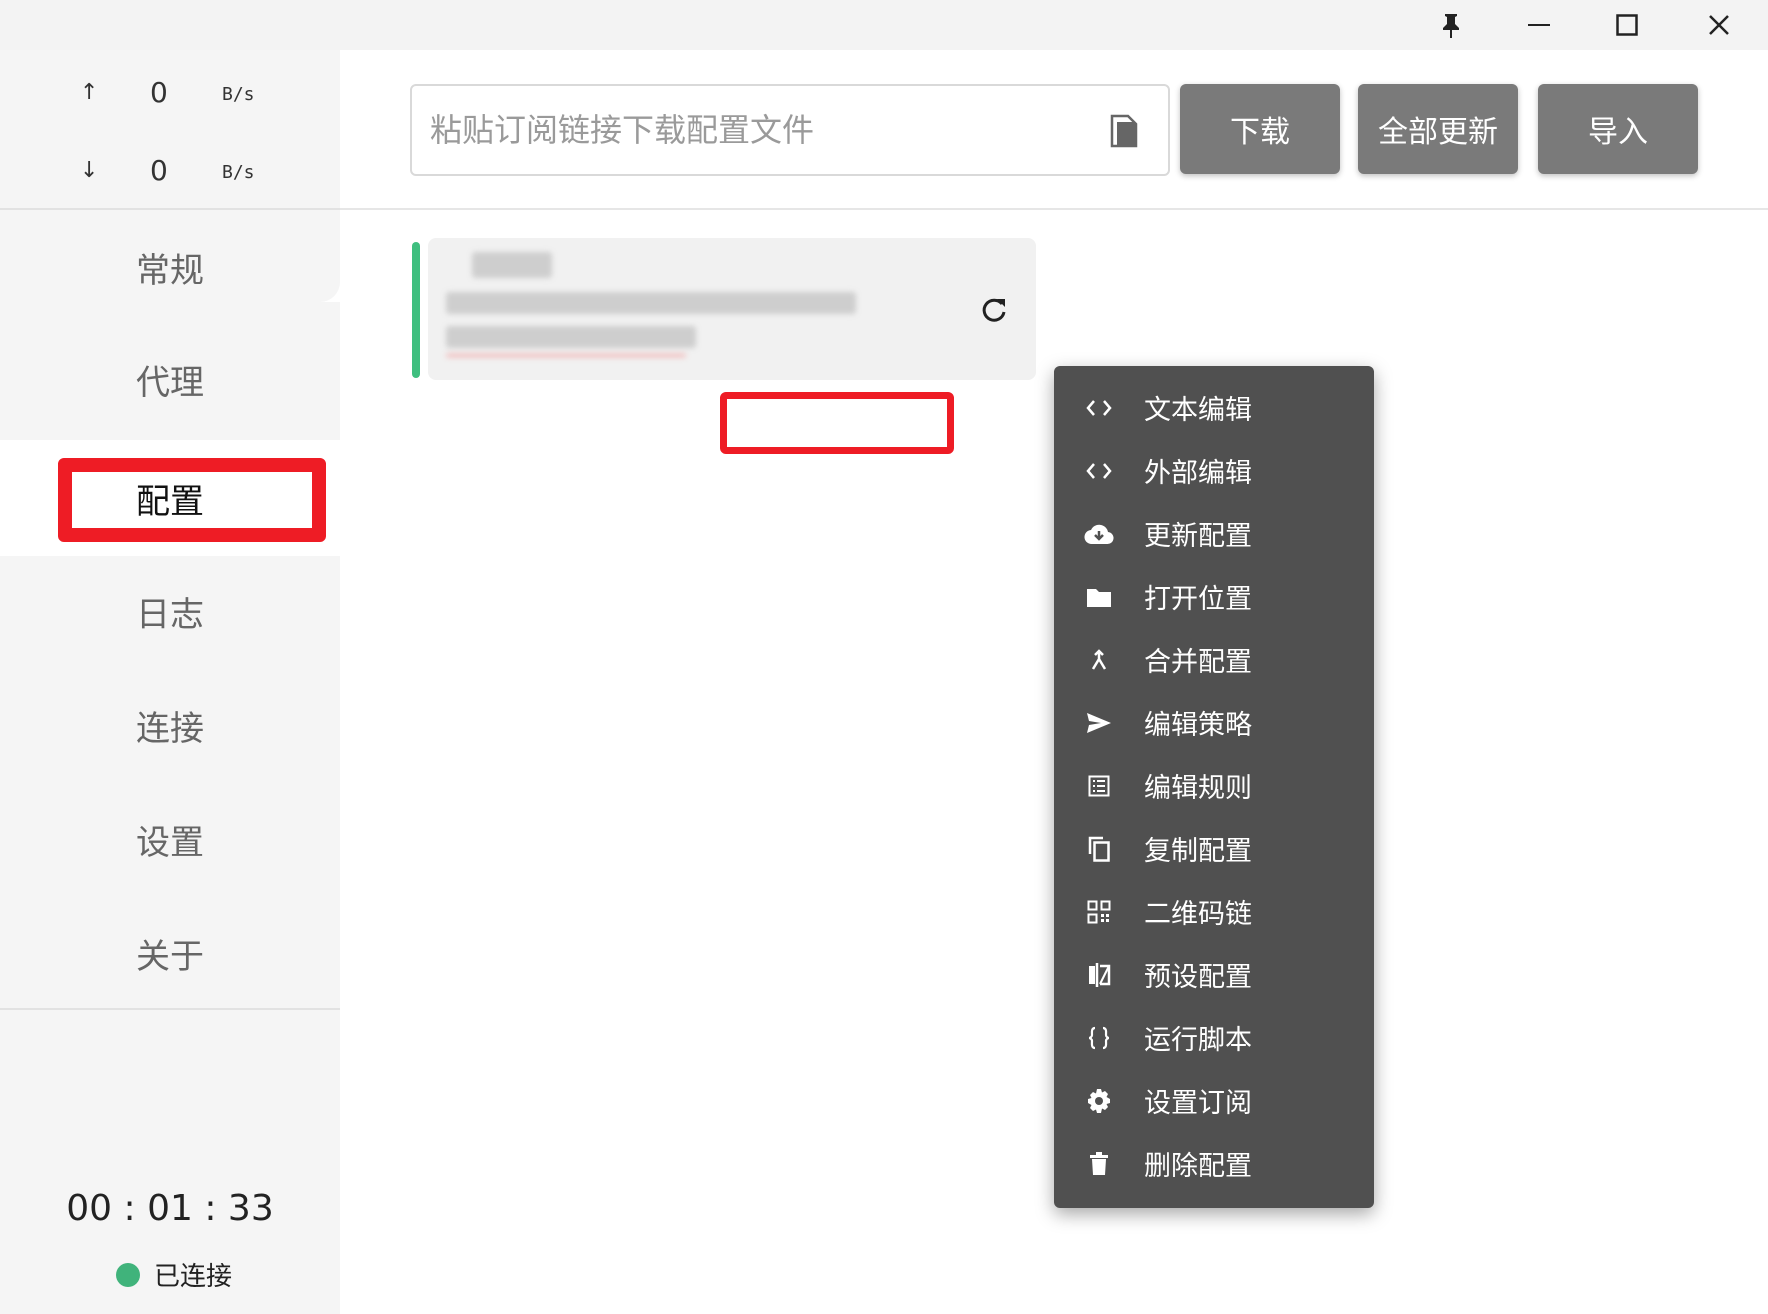 Image resolution: width=1768 pixels, height=1314 pixels. What do you see at coordinates (416, 310) in the screenshot?
I see `profile-active-indicator` at bounding box center [416, 310].